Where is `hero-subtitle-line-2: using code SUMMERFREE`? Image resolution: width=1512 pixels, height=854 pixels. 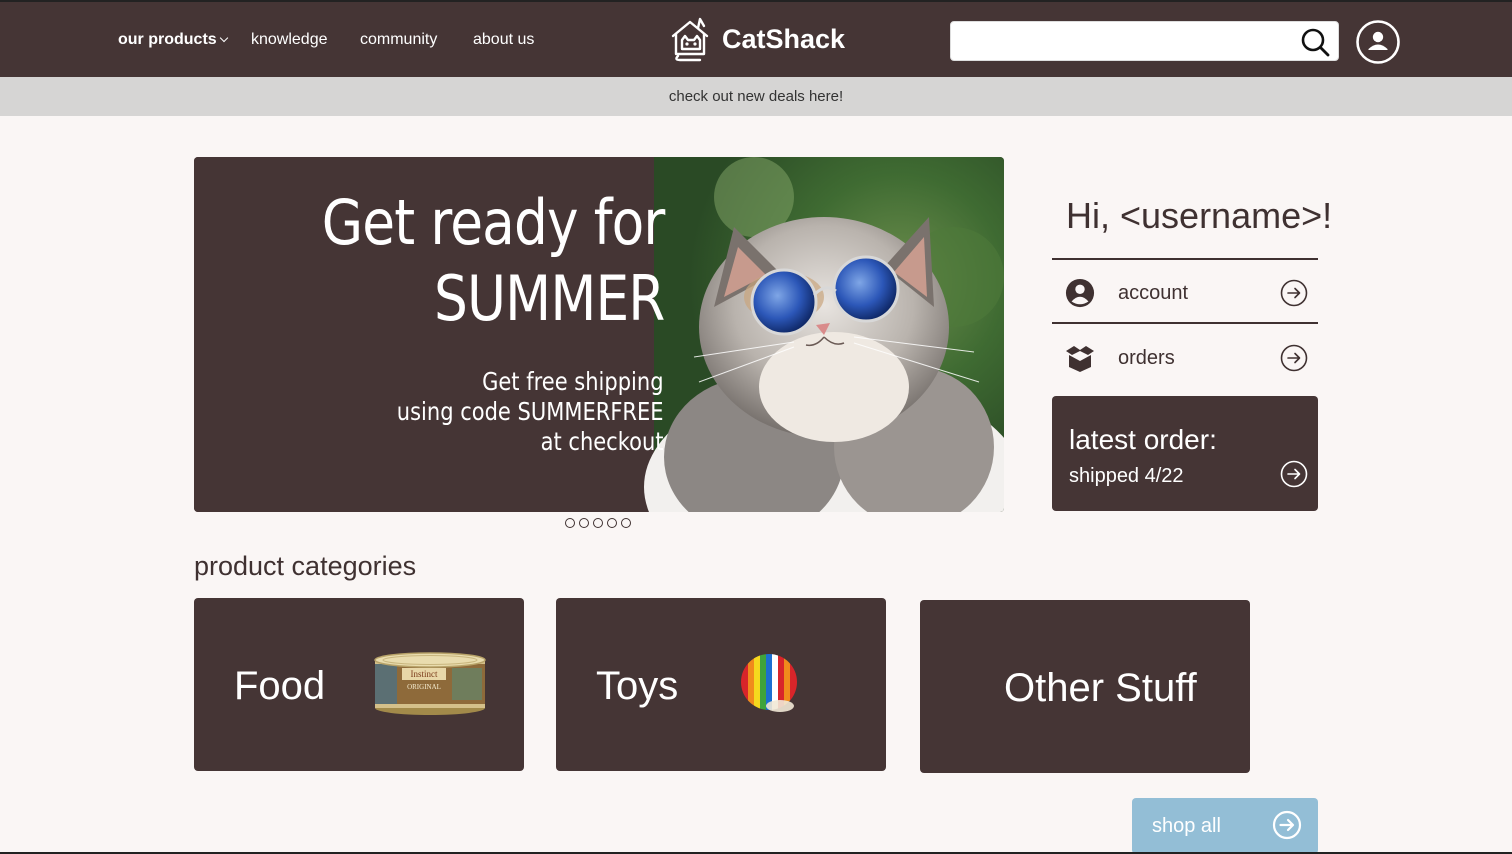 hero-subtitle-line-2: using code SUMMERFREE is located at coordinates (530, 411).